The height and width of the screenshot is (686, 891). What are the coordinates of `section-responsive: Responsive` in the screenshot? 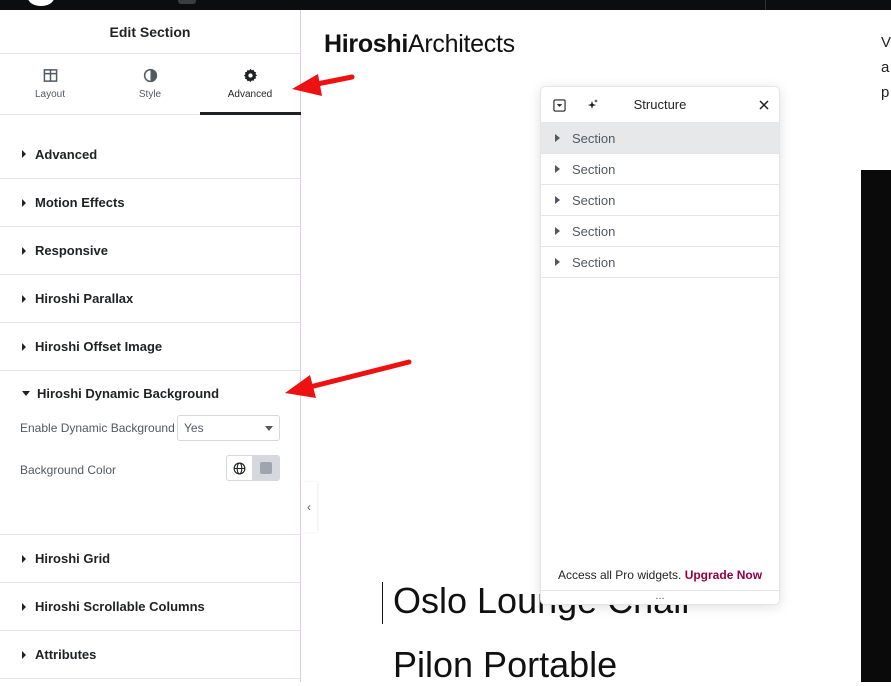 It's located at (150, 251).